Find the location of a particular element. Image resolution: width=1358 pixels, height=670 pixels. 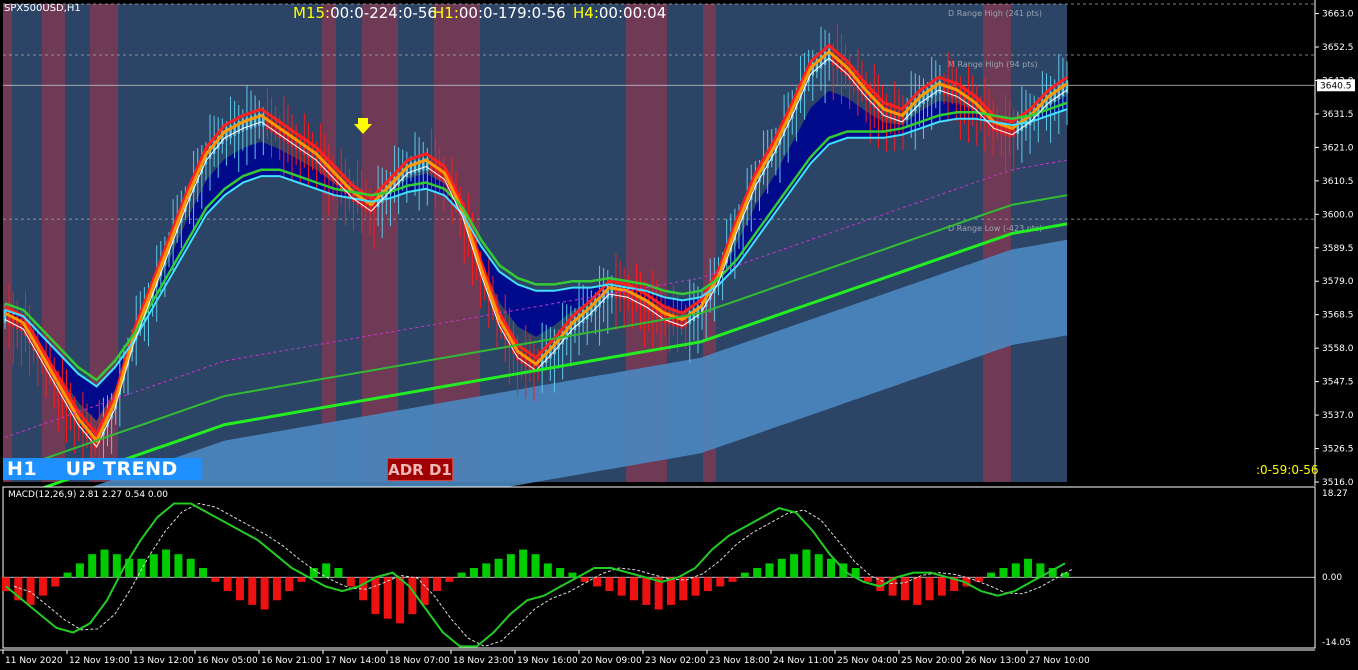

session-band-blue is located at coordinates (220, 243).